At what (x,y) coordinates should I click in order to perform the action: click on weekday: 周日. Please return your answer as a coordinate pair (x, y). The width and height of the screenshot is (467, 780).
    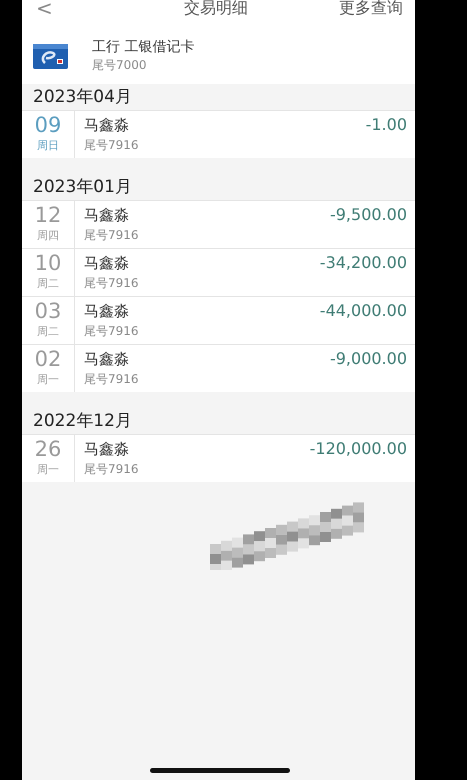
    Looking at the image, I should click on (48, 146).